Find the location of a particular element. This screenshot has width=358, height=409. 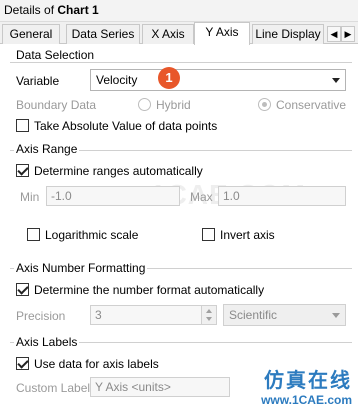

variable-label: Variable is located at coordinates (38, 81).